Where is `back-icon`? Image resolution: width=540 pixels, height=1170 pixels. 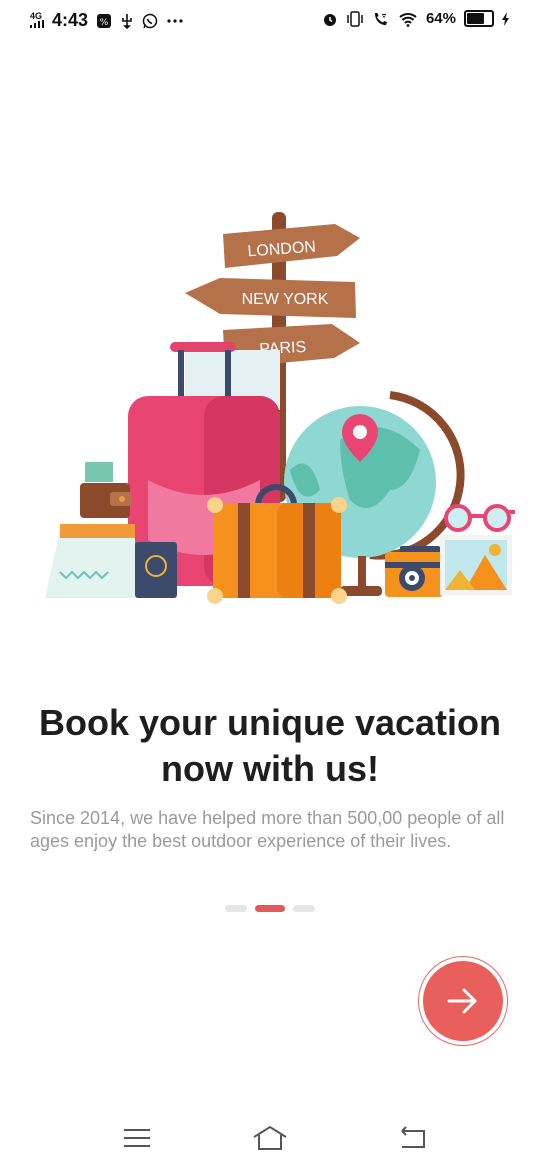 back-icon is located at coordinates (412, 1138).